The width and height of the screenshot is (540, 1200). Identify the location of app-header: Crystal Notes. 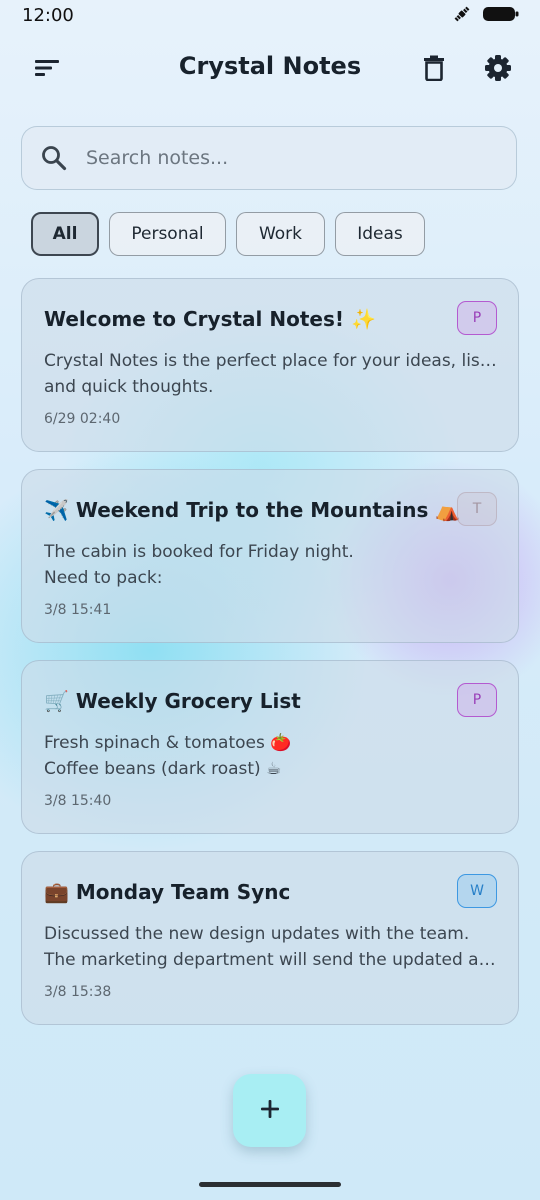
(270, 70).